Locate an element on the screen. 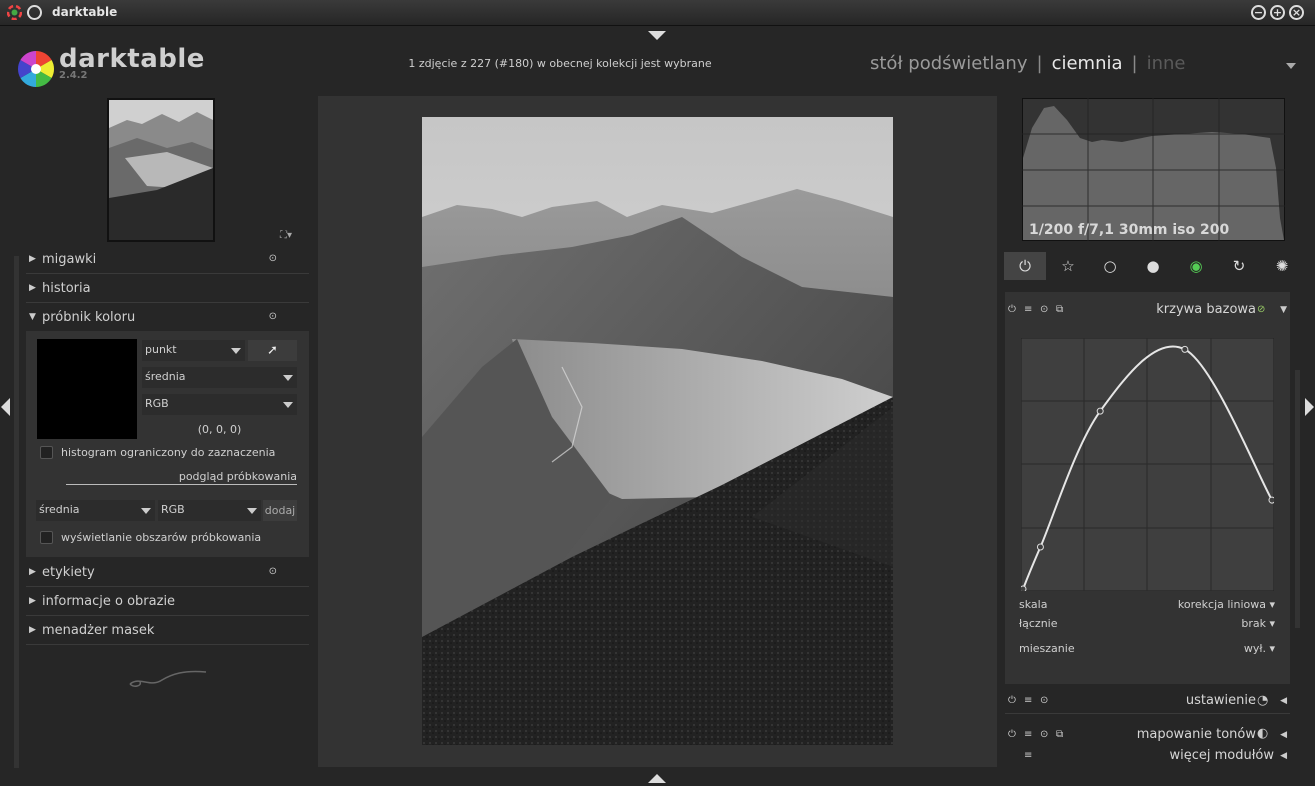 This screenshot has height=786, width=1315. add-sample-button: dodaj is located at coordinates (280, 510).